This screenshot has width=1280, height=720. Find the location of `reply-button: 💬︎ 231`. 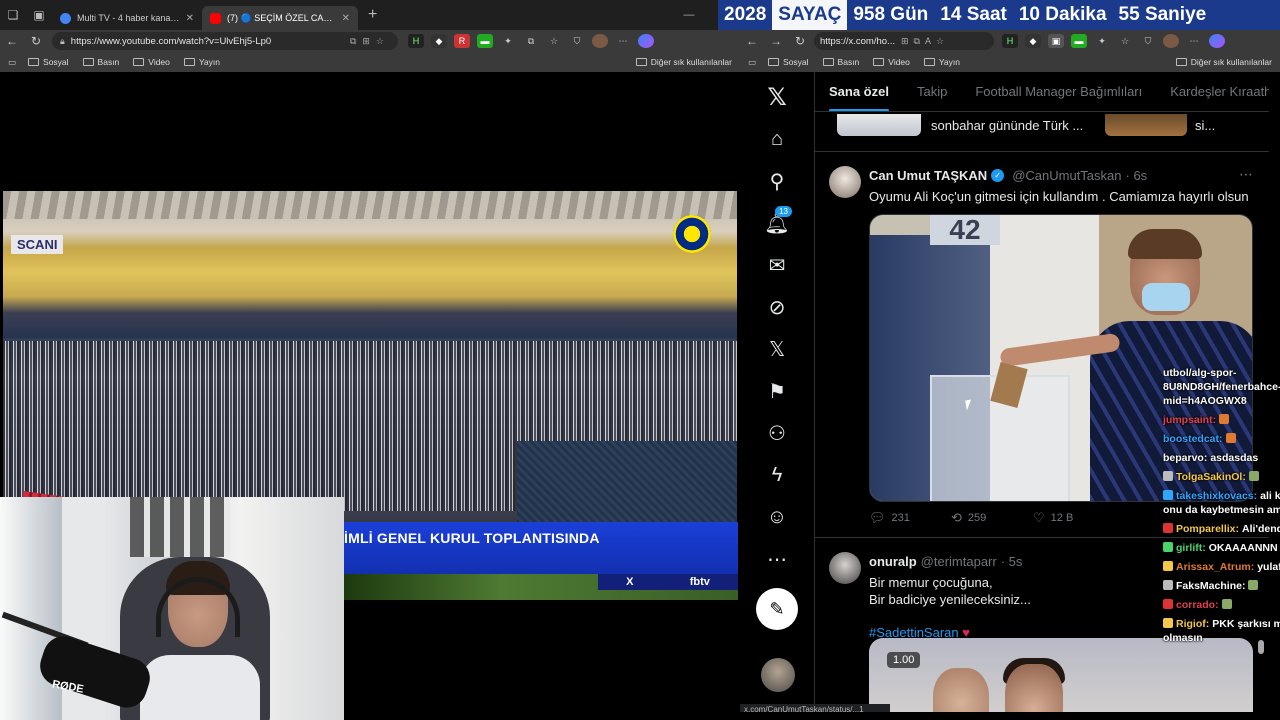

reply-button: 💬︎ 231 is located at coordinates (910, 518).